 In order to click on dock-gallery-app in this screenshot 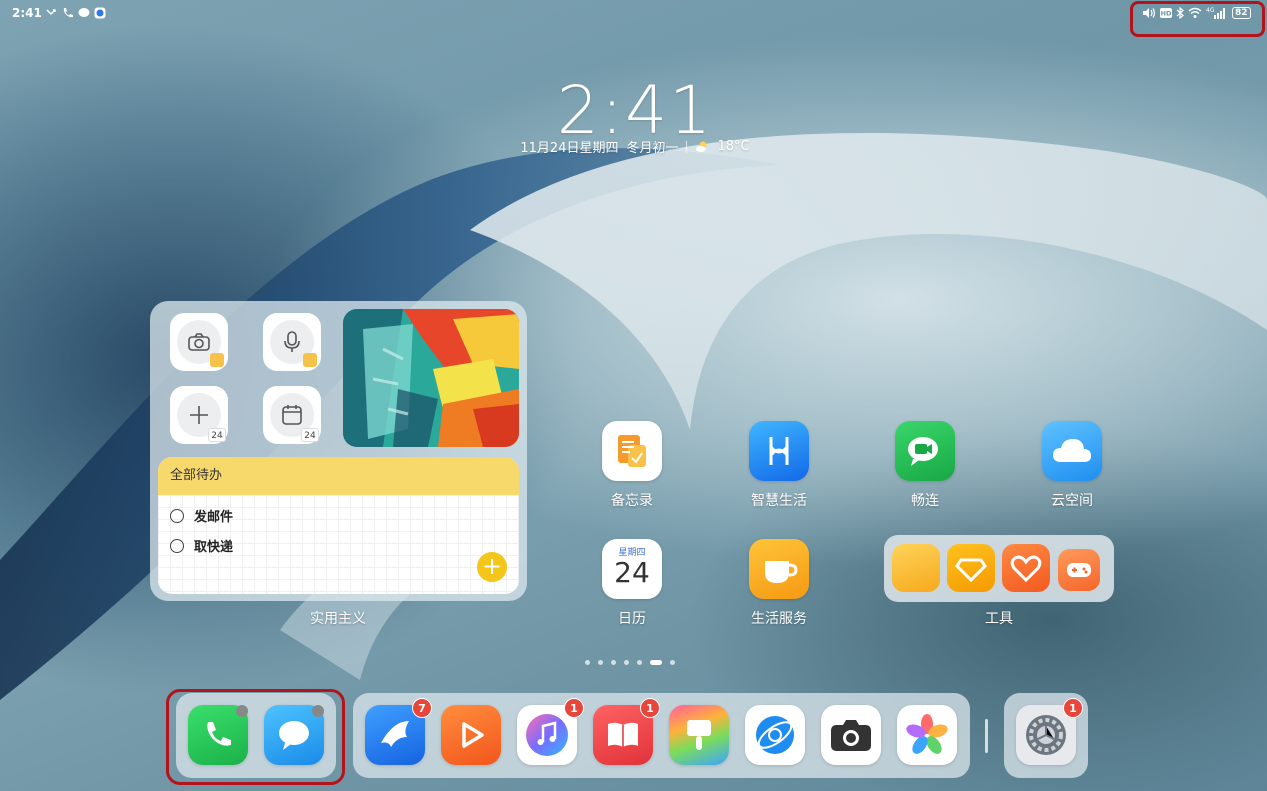, I will do `click(927, 735)`.